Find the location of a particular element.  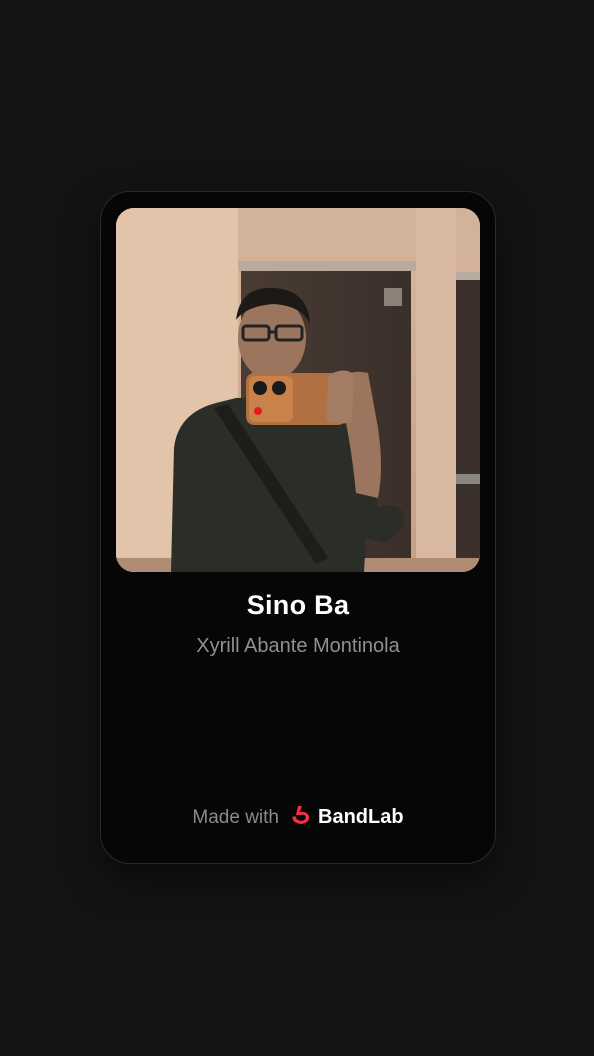

made-with-label: Made with is located at coordinates (236, 817).